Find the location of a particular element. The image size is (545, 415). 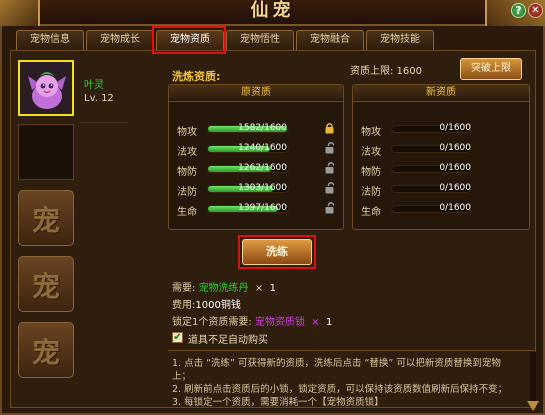

stat-row: 物攻 1582/1600 is located at coordinates (256, 129).